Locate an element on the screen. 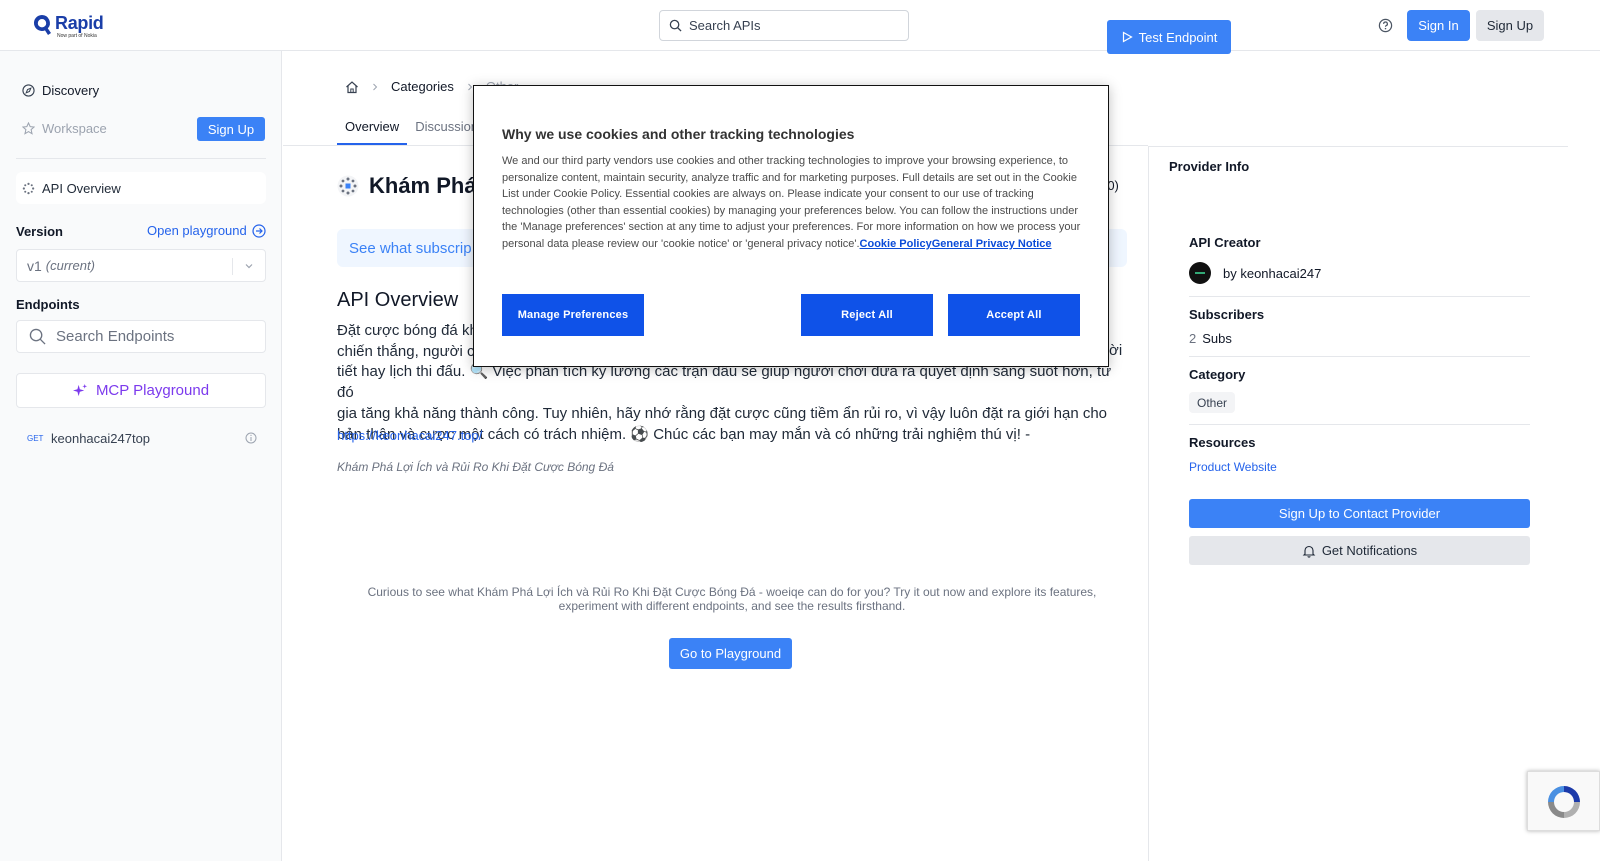  compass-icon is located at coordinates (28, 90).